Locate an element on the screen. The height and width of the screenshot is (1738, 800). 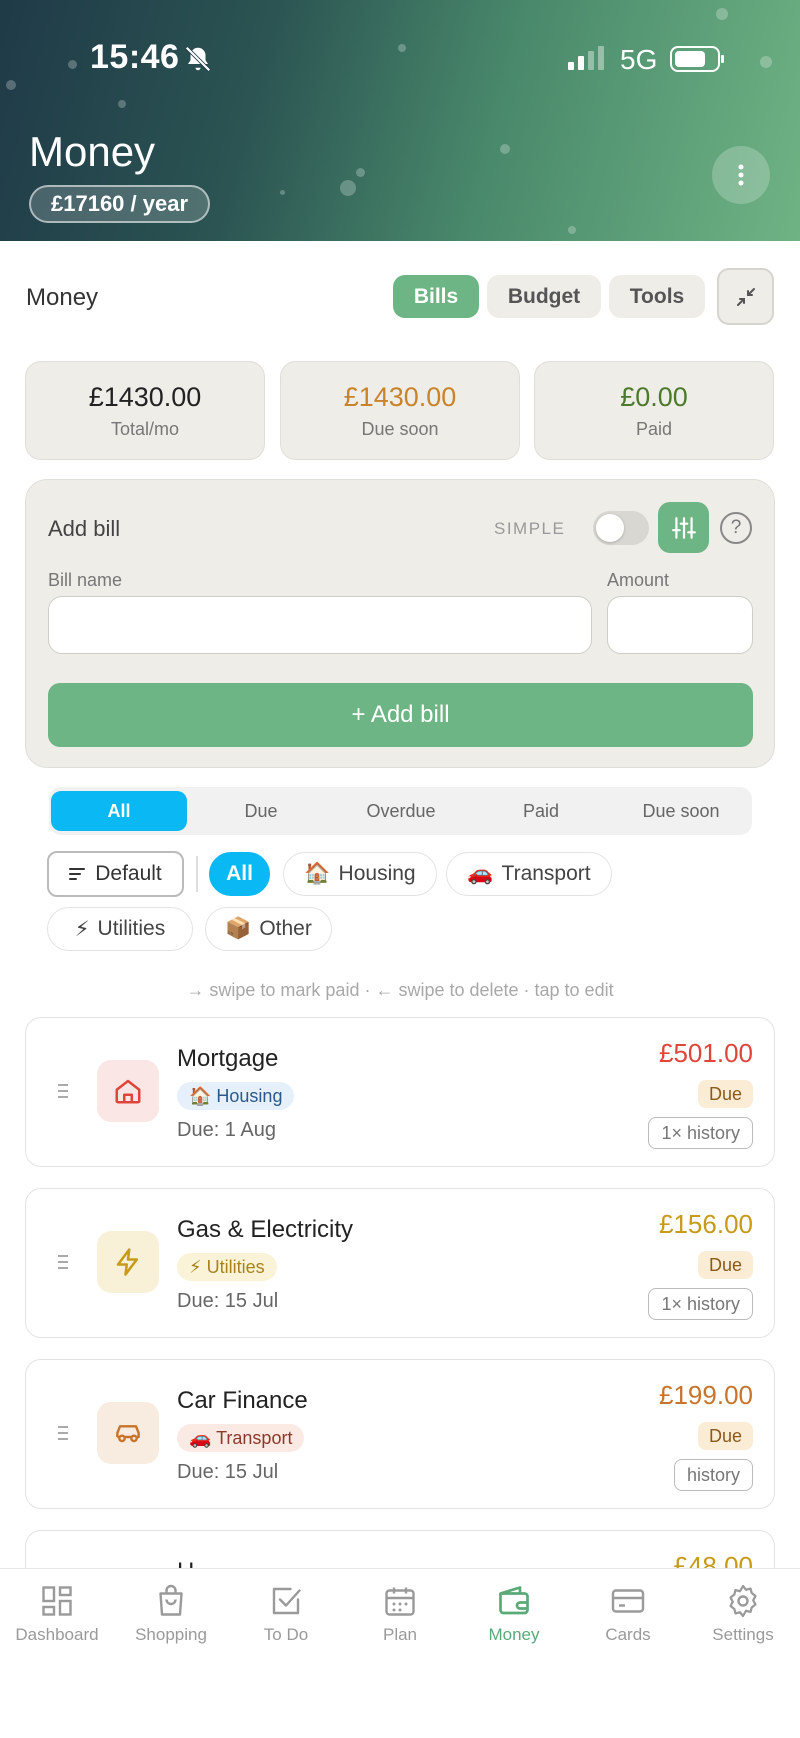
more-options-button is located at coordinates (741, 175).